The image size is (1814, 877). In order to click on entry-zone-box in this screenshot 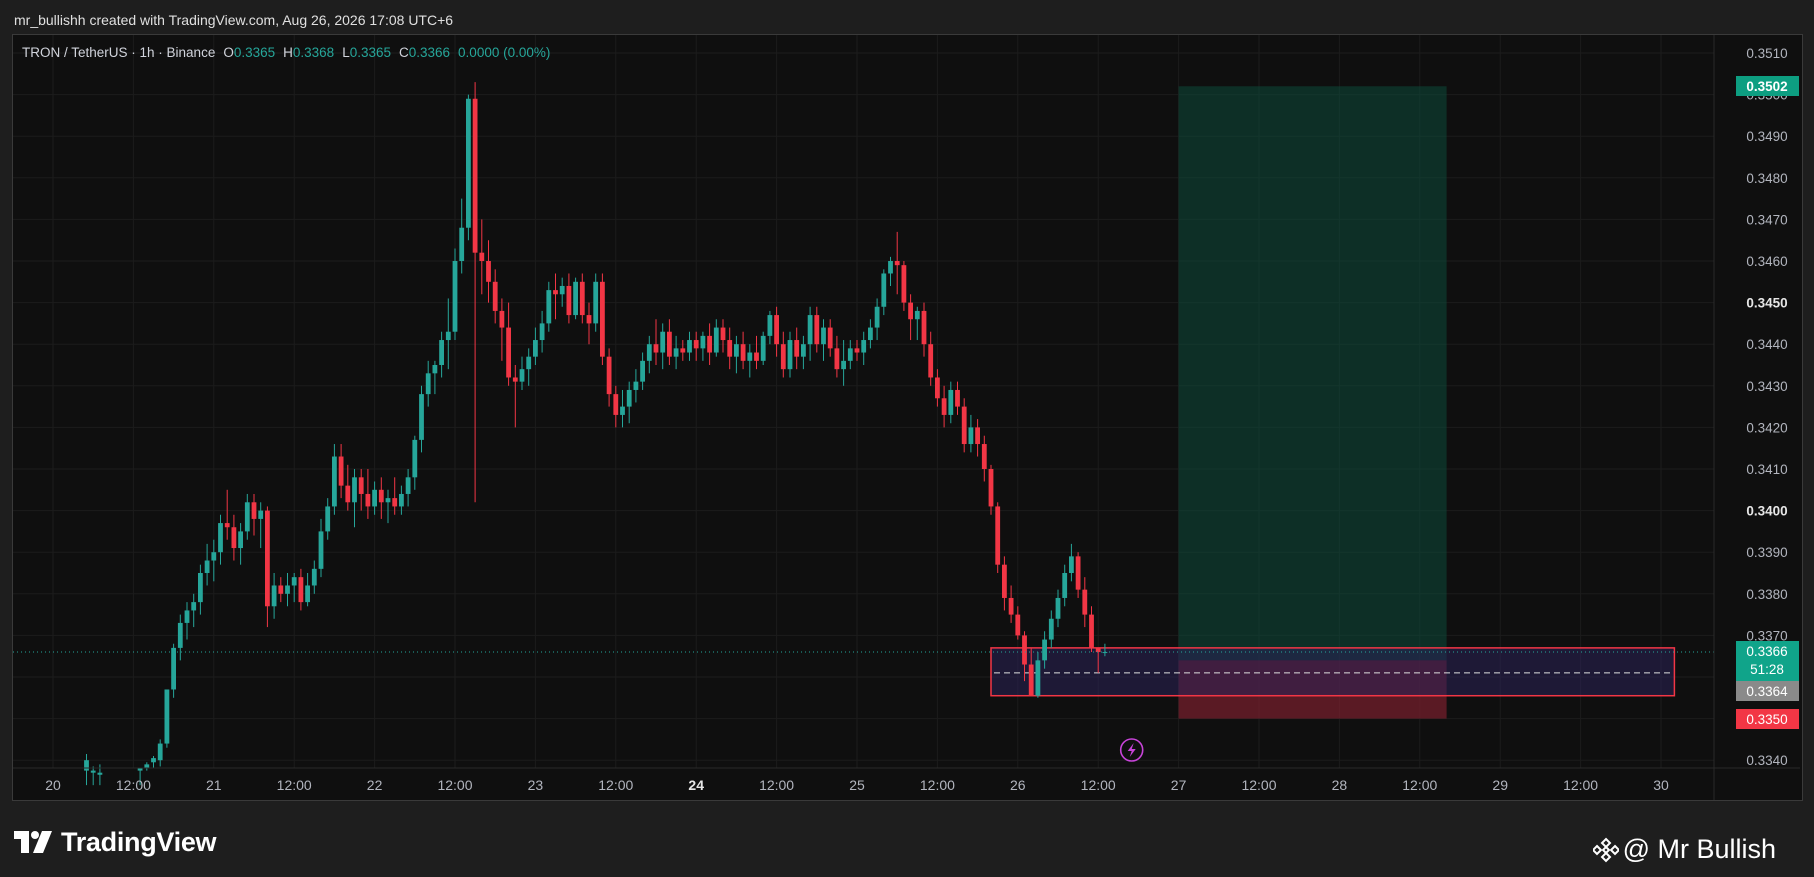, I will do `click(1333, 672)`.